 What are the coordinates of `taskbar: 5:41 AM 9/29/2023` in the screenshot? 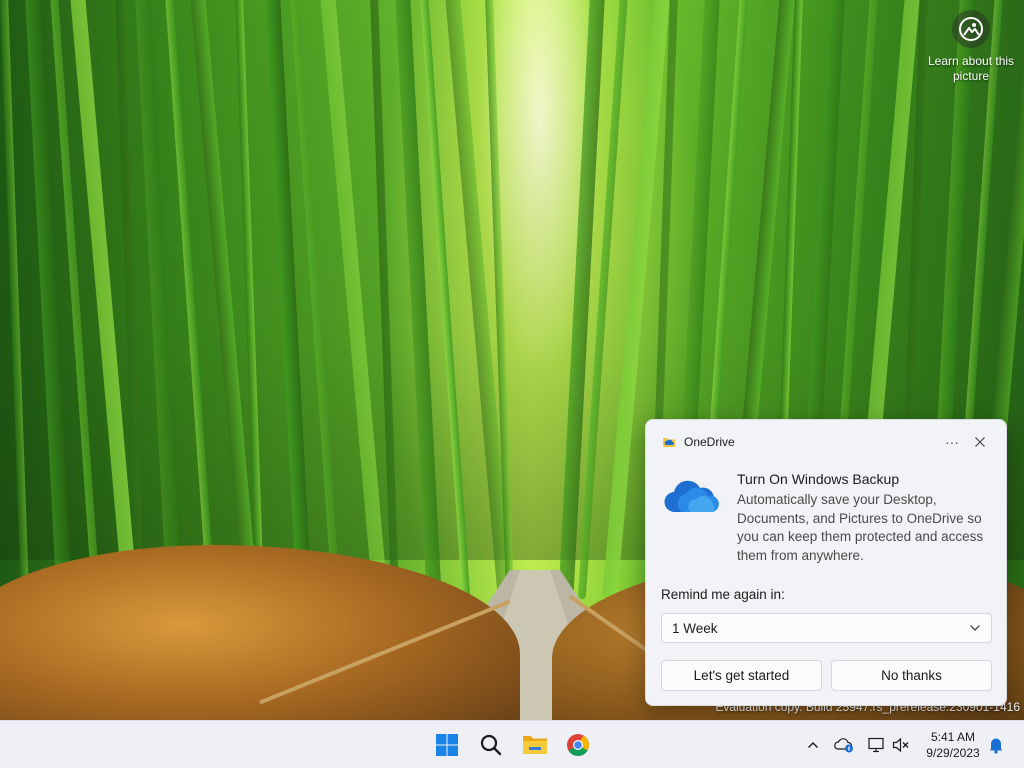 It's located at (512, 744).